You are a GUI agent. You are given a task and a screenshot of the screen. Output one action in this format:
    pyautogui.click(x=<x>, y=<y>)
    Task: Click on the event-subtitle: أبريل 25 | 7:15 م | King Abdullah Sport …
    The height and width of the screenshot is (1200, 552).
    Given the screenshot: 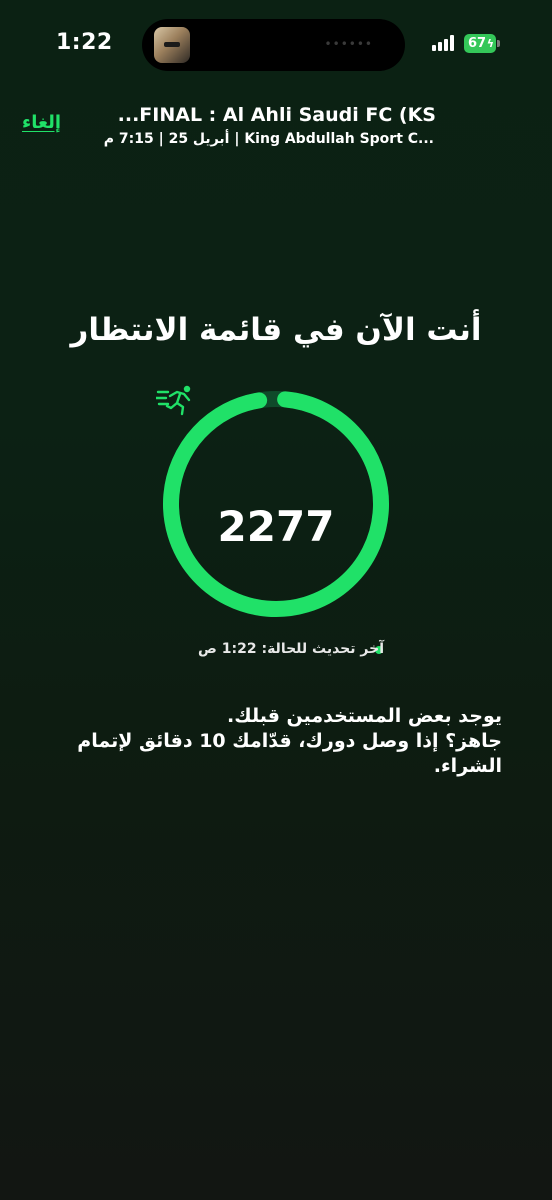 What is the action you would take?
    pyautogui.click(x=268, y=139)
    